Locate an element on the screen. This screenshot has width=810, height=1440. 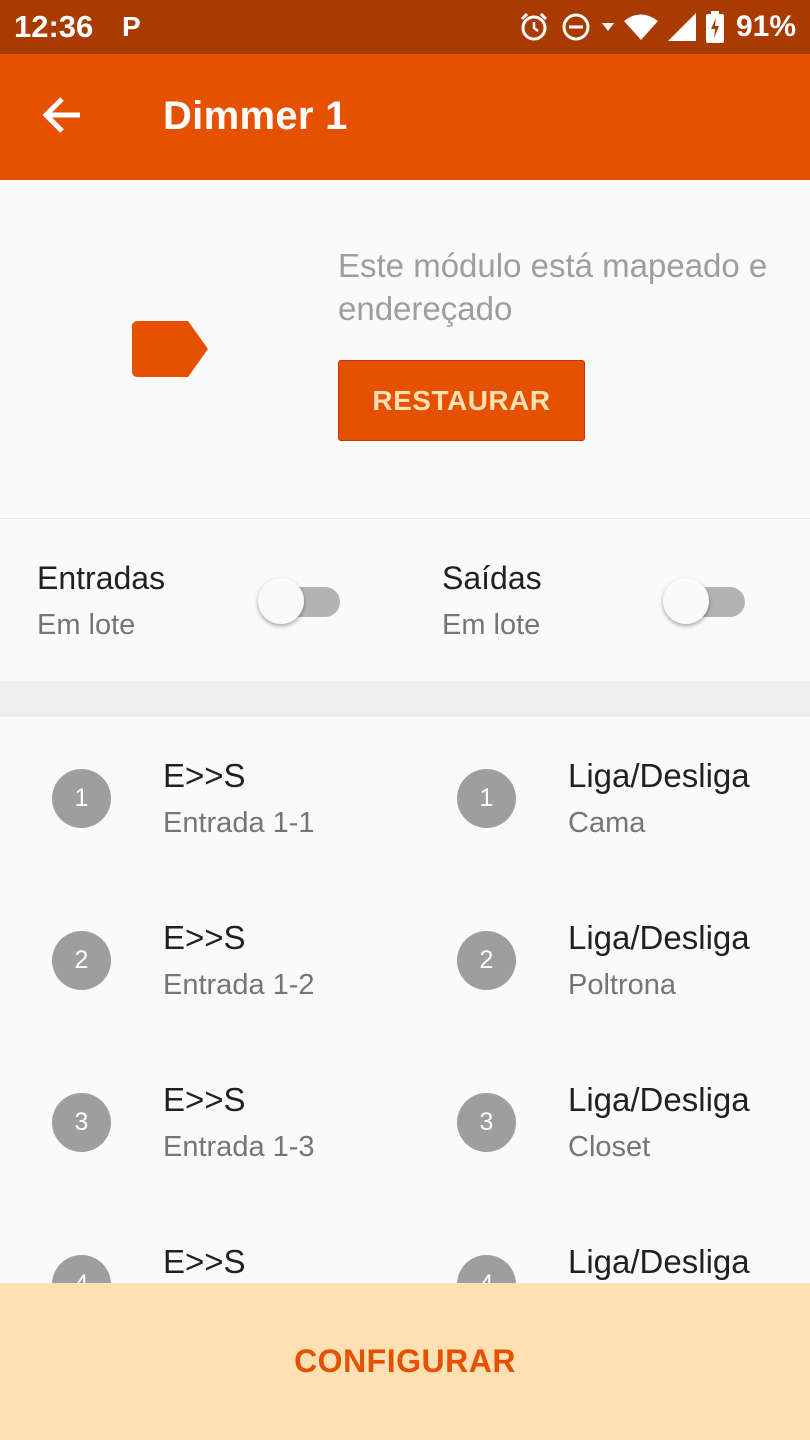
inputs-batch-subtitle: Em lote is located at coordinates (86, 625).